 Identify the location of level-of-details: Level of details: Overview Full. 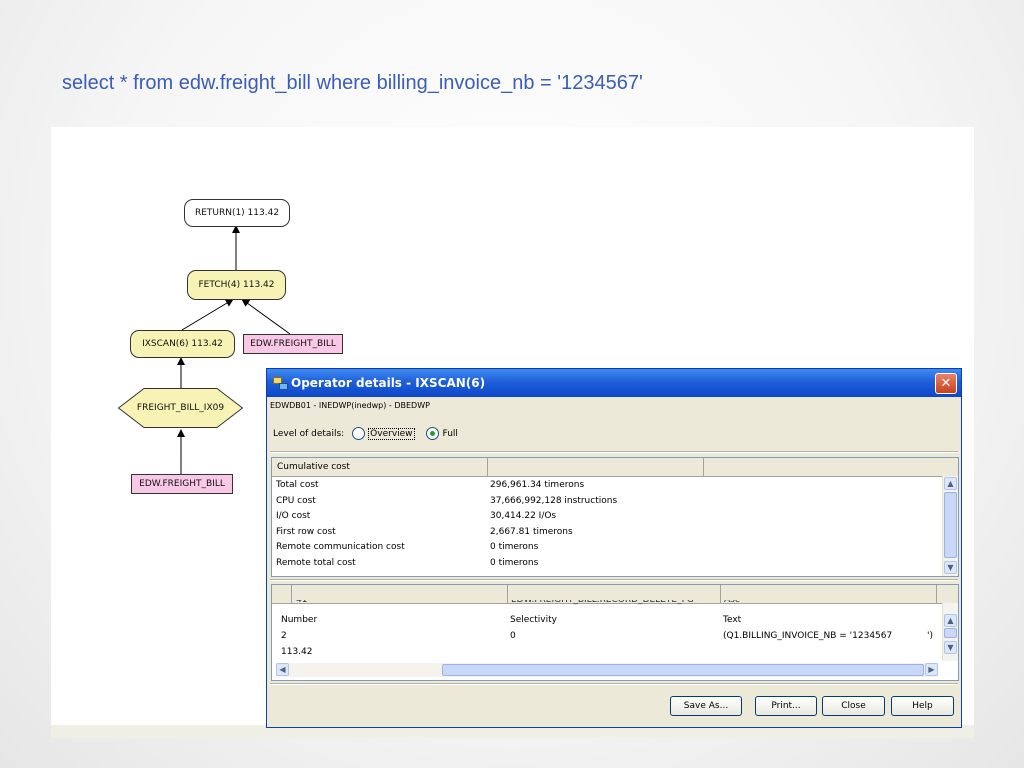
(365, 433).